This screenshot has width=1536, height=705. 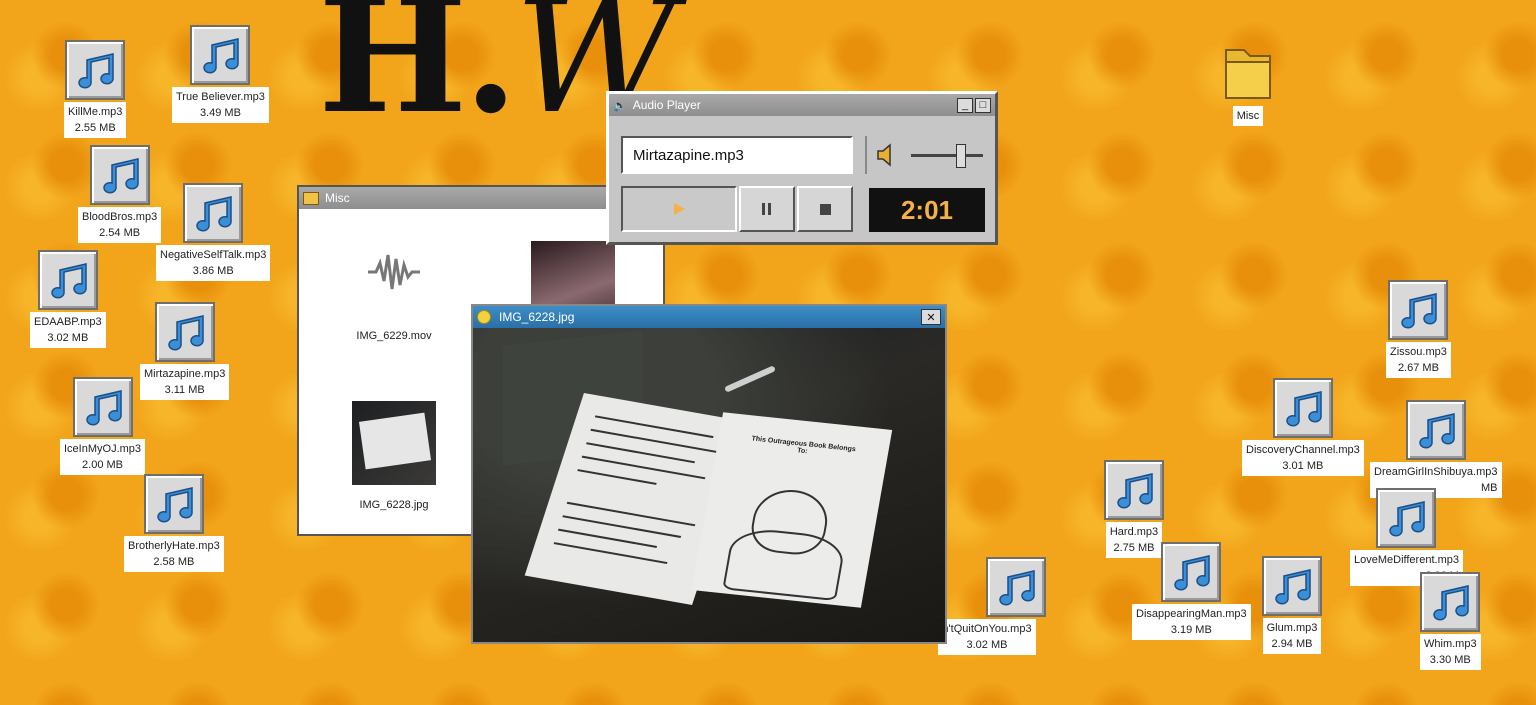 I want to click on desktop-icon-iceinmyoj: IceInMyOJ.mp3 2.00 MB, so click(x=103, y=426).